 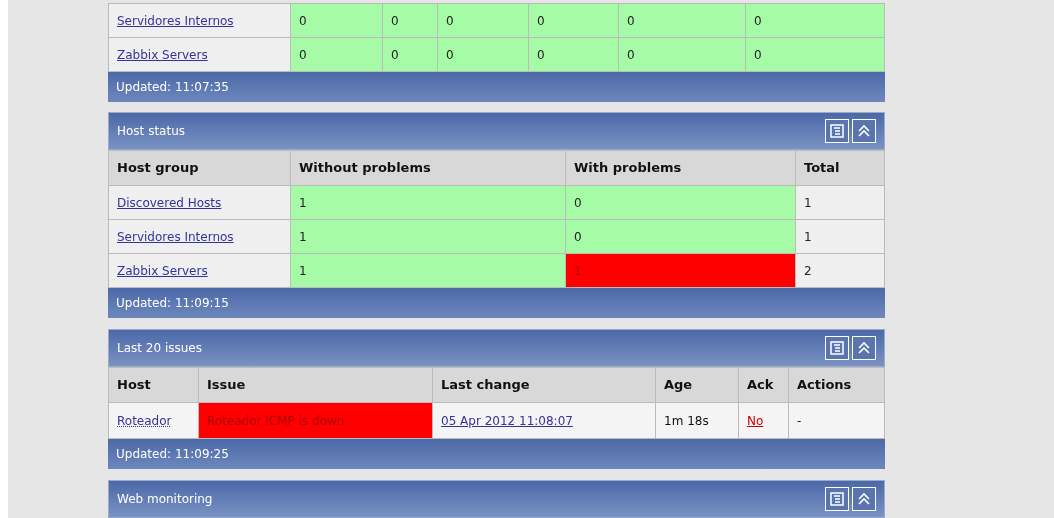 I want to click on widget-title: Web monitoring, so click(x=165, y=499).